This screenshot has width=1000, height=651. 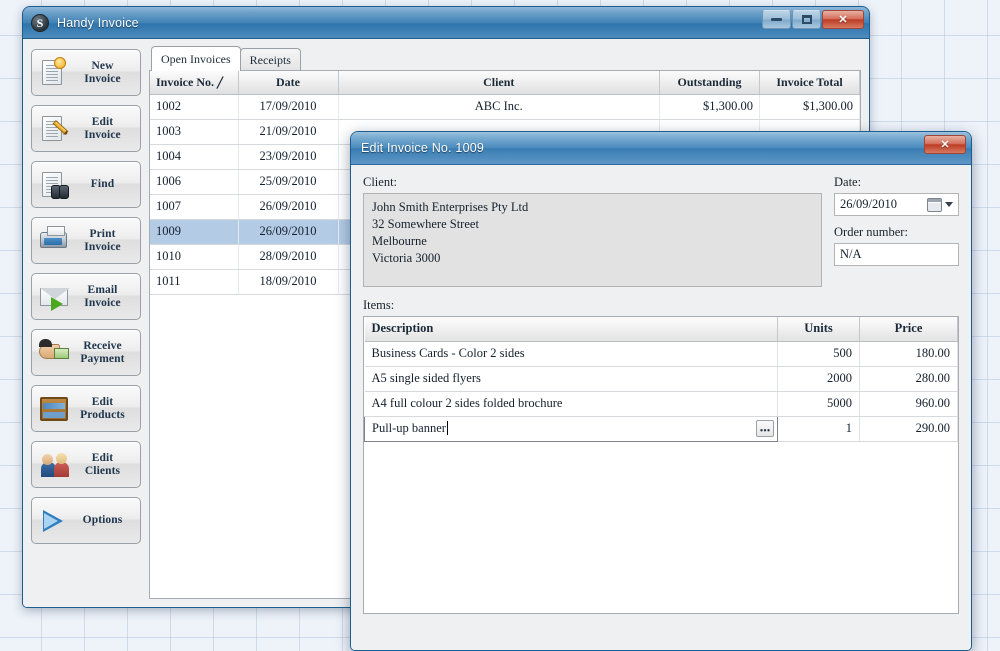 What do you see at coordinates (426, 378) in the screenshot?
I see `description-text: A5 single sided flyers` at bounding box center [426, 378].